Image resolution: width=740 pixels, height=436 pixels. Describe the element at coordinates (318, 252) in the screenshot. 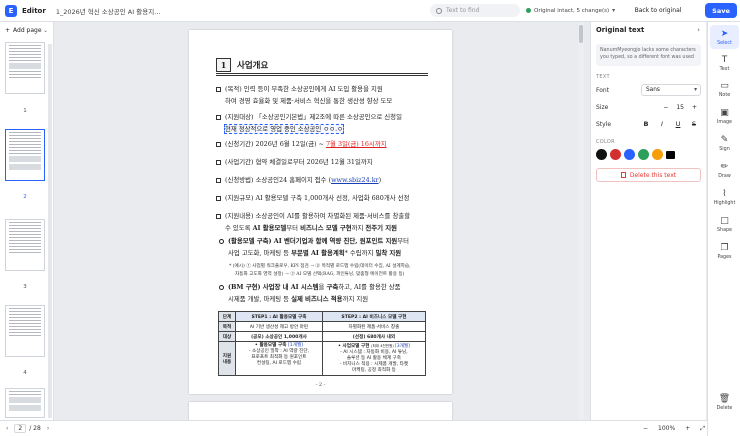

I see `sub-text: 부문별 AI 활용계획` at that location.